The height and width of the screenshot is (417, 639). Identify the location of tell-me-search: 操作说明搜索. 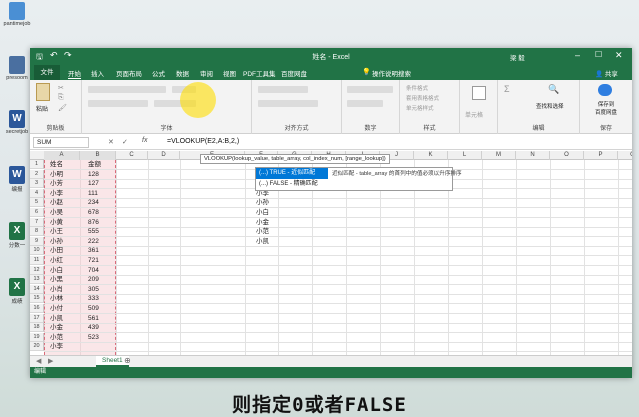
(391, 73).